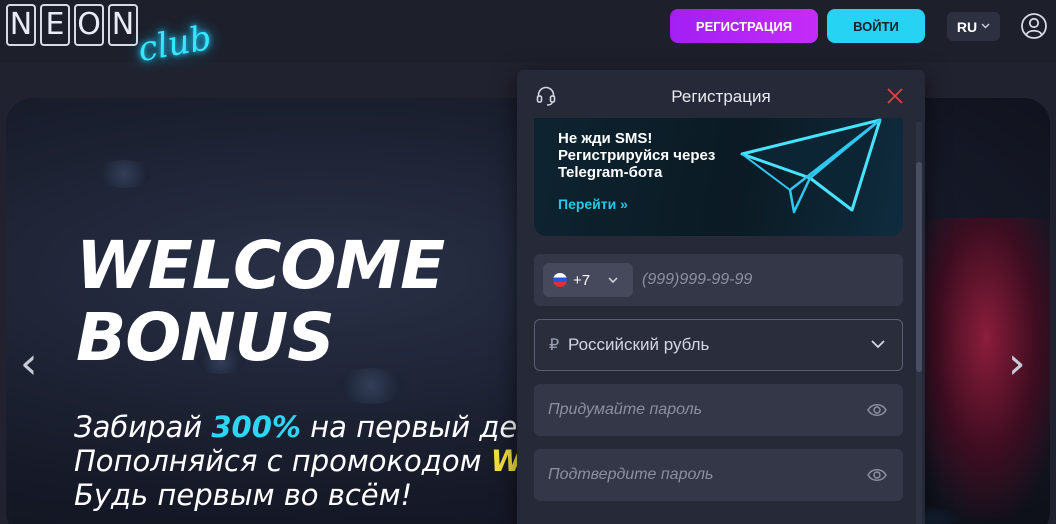 This screenshot has height=524, width=1056. I want to click on country-code-select: +7, so click(588, 280).